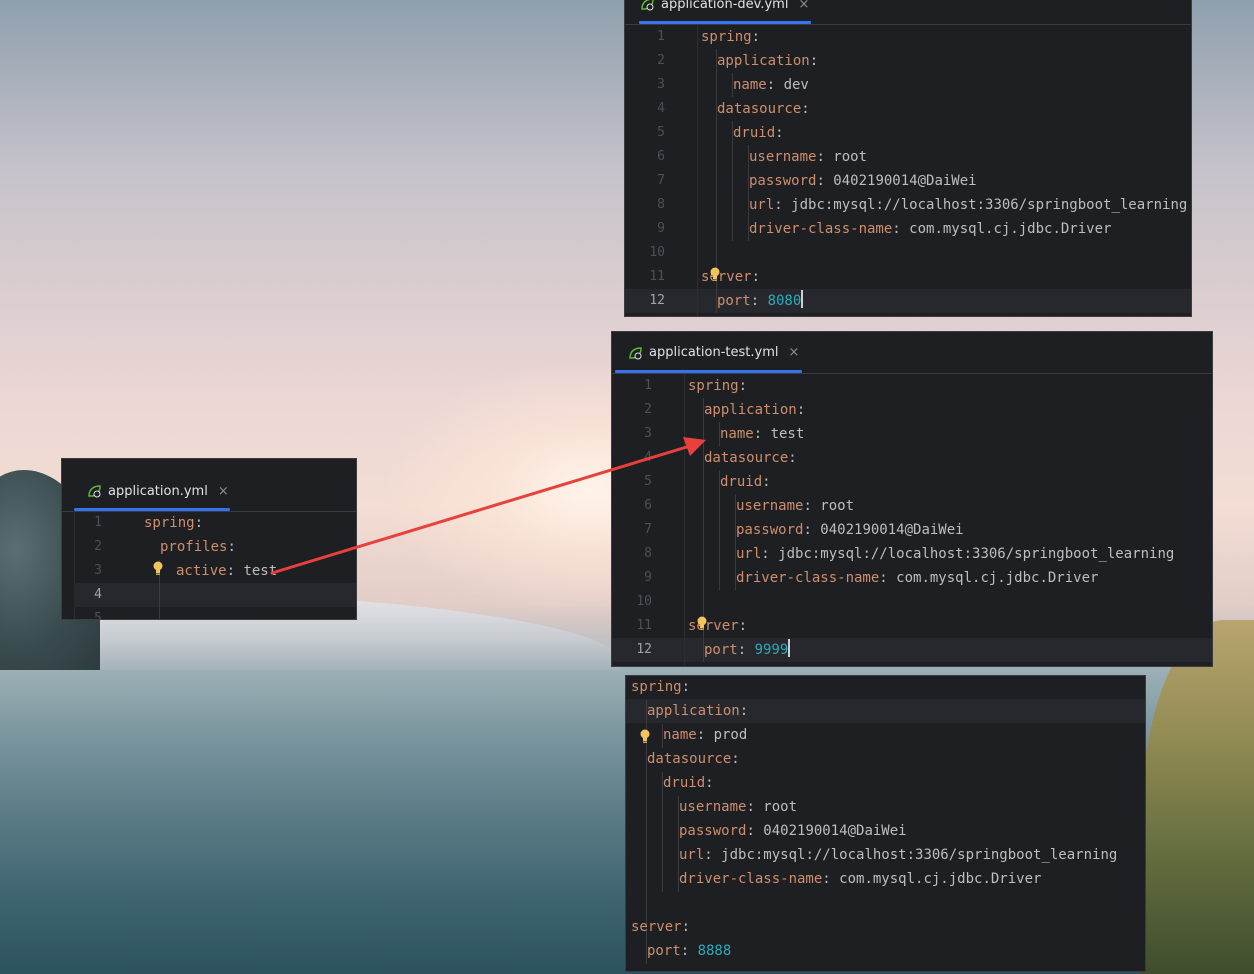  What do you see at coordinates (789, 648) in the screenshot?
I see `text-caret` at bounding box center [789, 648].